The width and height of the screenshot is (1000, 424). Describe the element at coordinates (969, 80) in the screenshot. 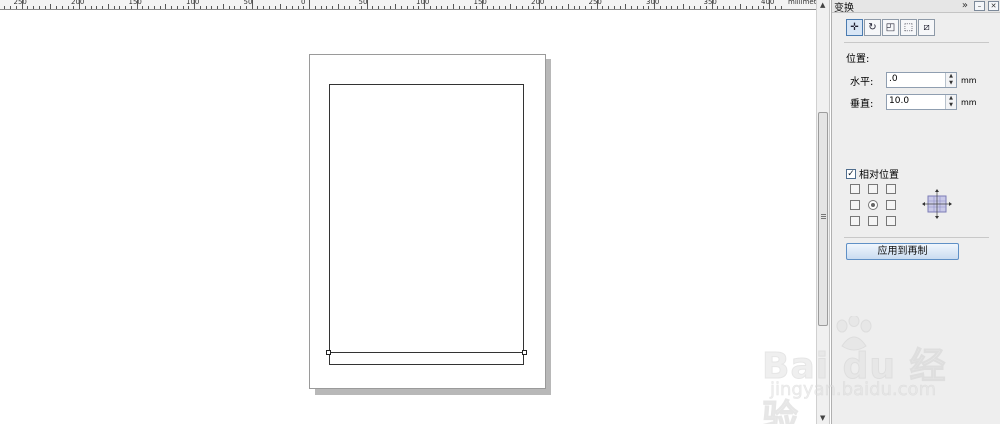

I see `horizontal-unit: mm` at that location.